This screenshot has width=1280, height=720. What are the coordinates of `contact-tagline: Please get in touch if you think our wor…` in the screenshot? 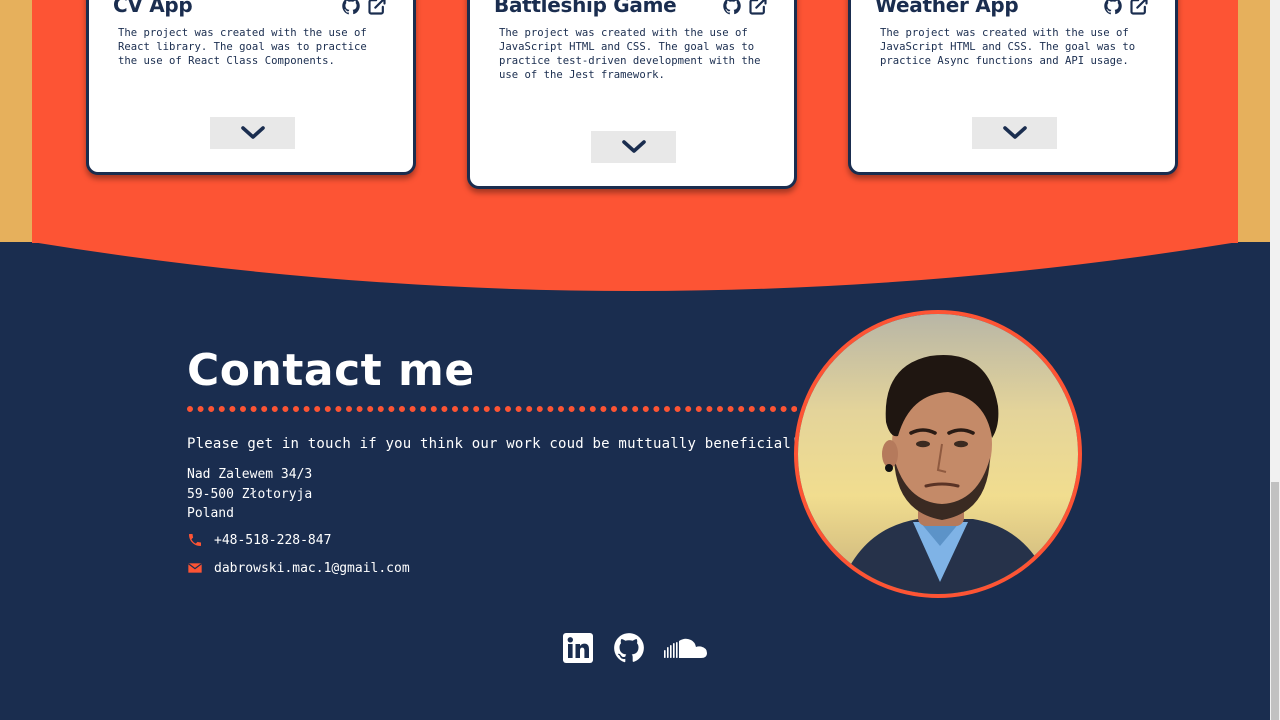 It's located at (493, 444).